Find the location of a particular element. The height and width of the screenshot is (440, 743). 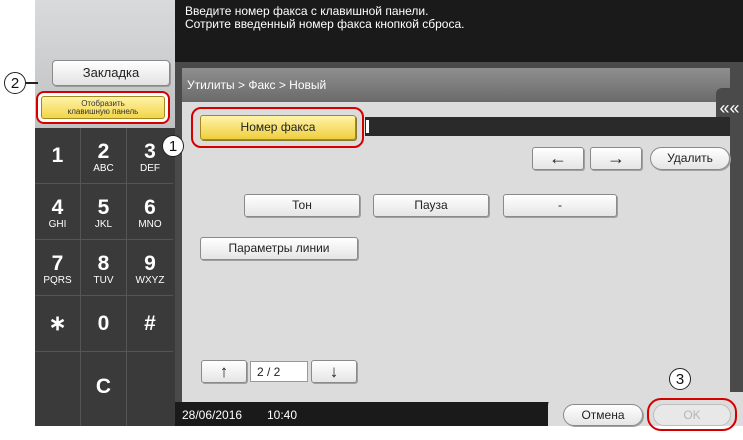

key-1: 1 is located at coordinates (58, 156).